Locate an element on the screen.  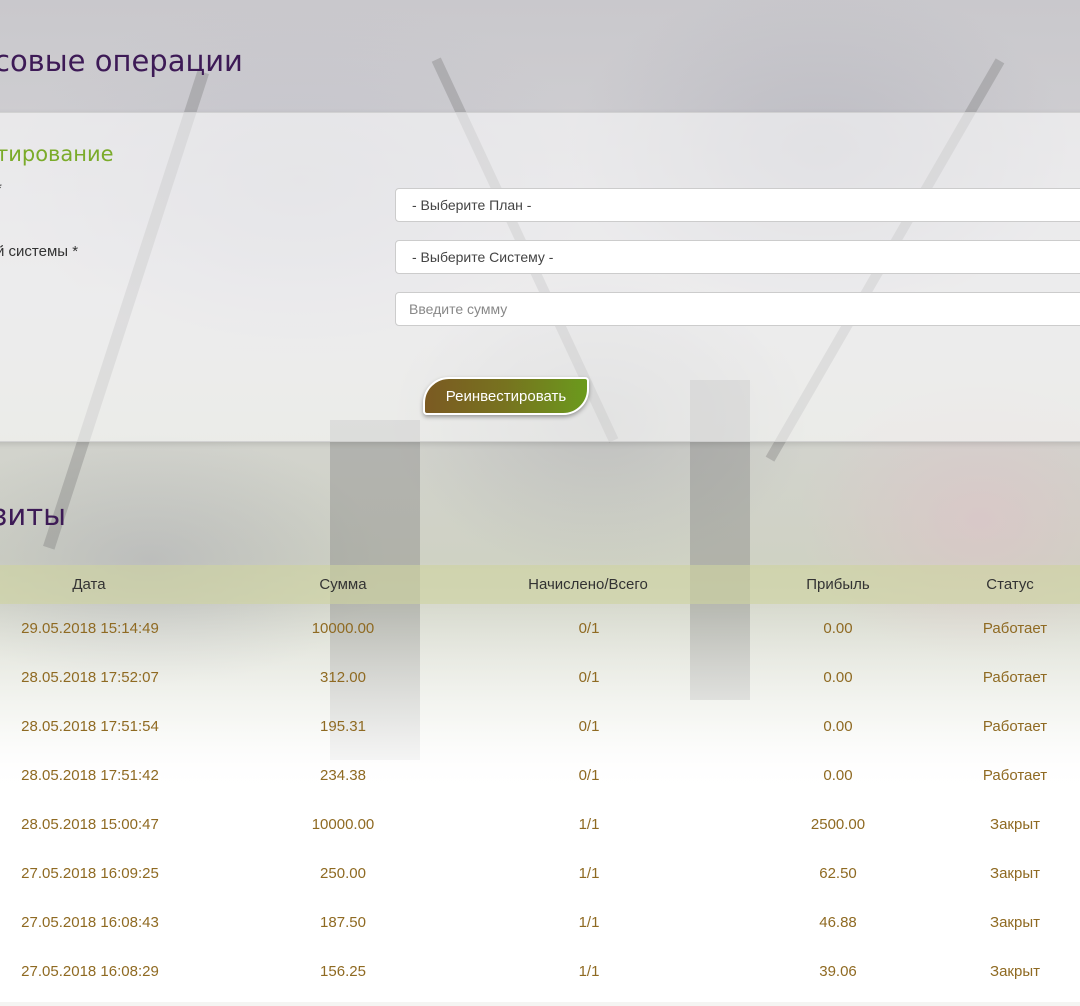
cell-amount: 156.25 is located at coordinates (343, 971).